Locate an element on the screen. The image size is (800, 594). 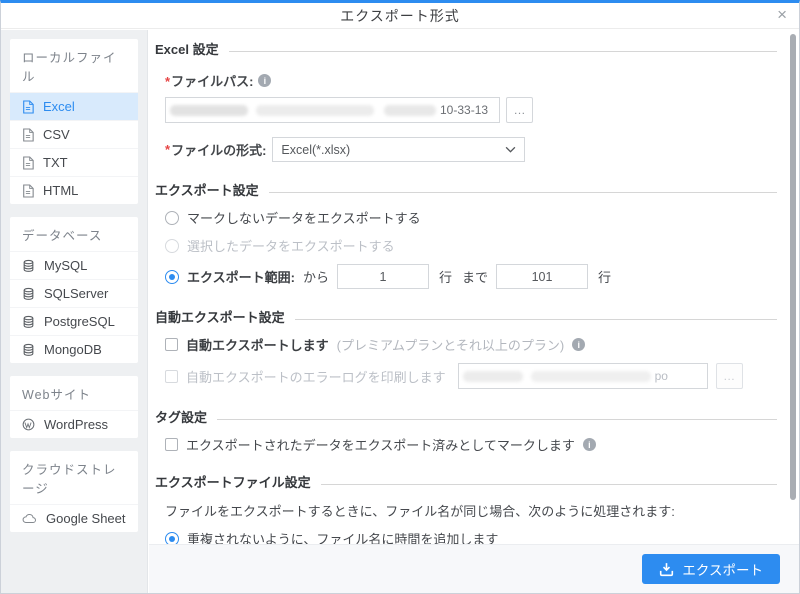
sidebar-item-excel: Excel is located at coordinates (74, 106).